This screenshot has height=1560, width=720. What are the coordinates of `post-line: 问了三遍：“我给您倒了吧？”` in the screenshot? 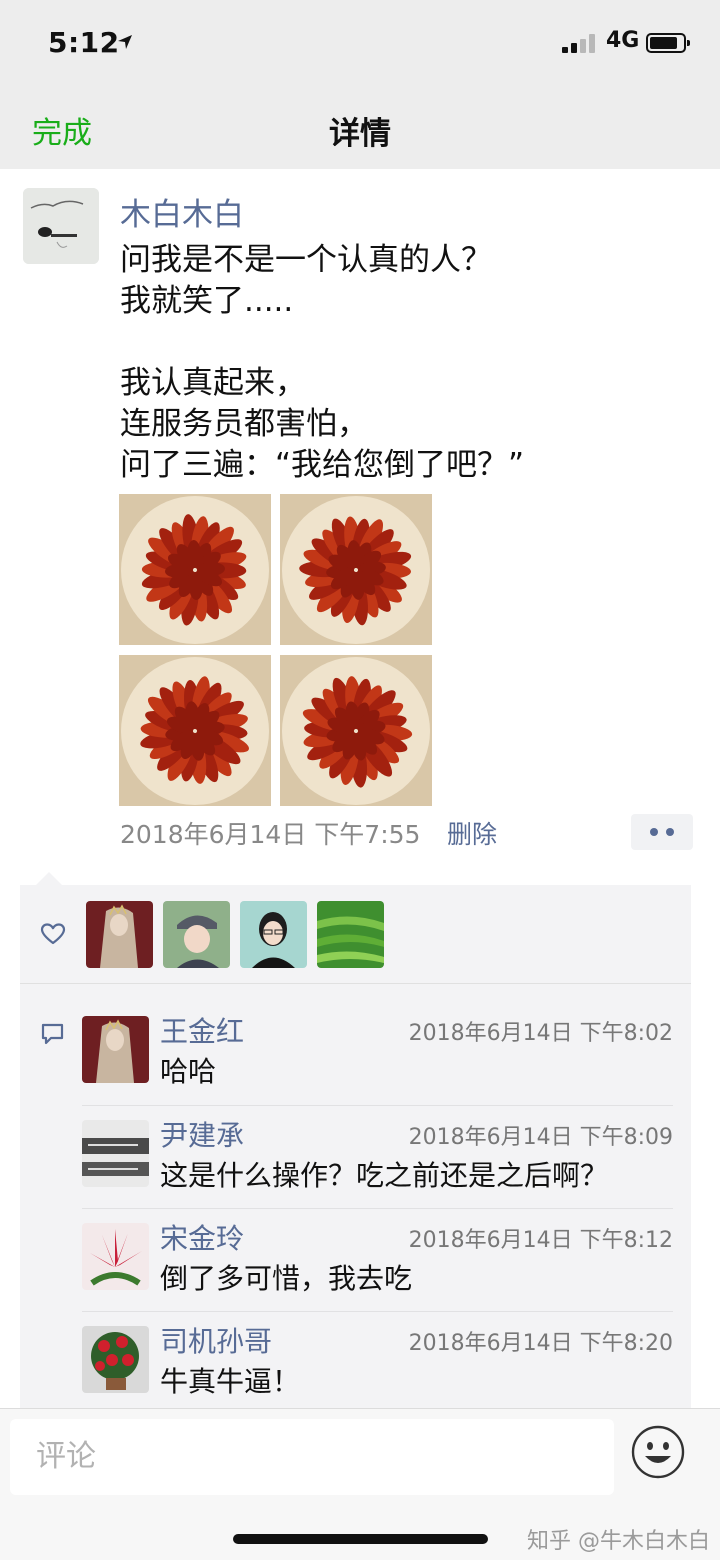 It's located at (322, 465).